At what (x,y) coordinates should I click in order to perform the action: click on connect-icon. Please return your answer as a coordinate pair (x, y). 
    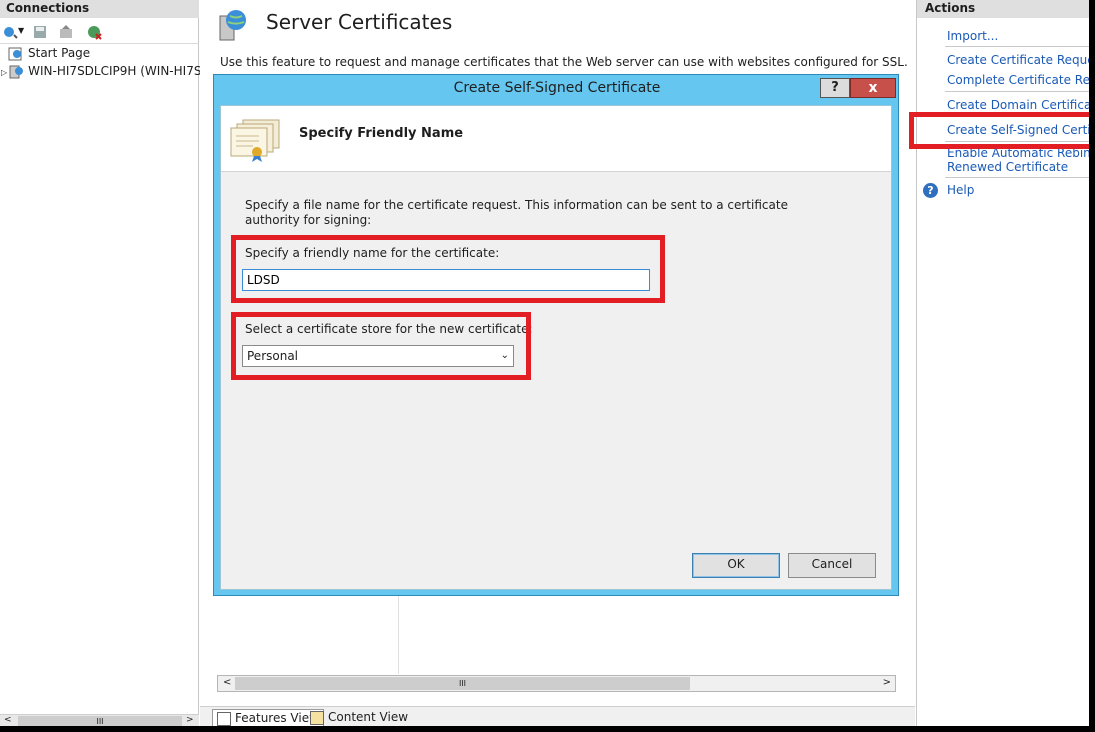
    Looking at the image, I should click on (10, 32).